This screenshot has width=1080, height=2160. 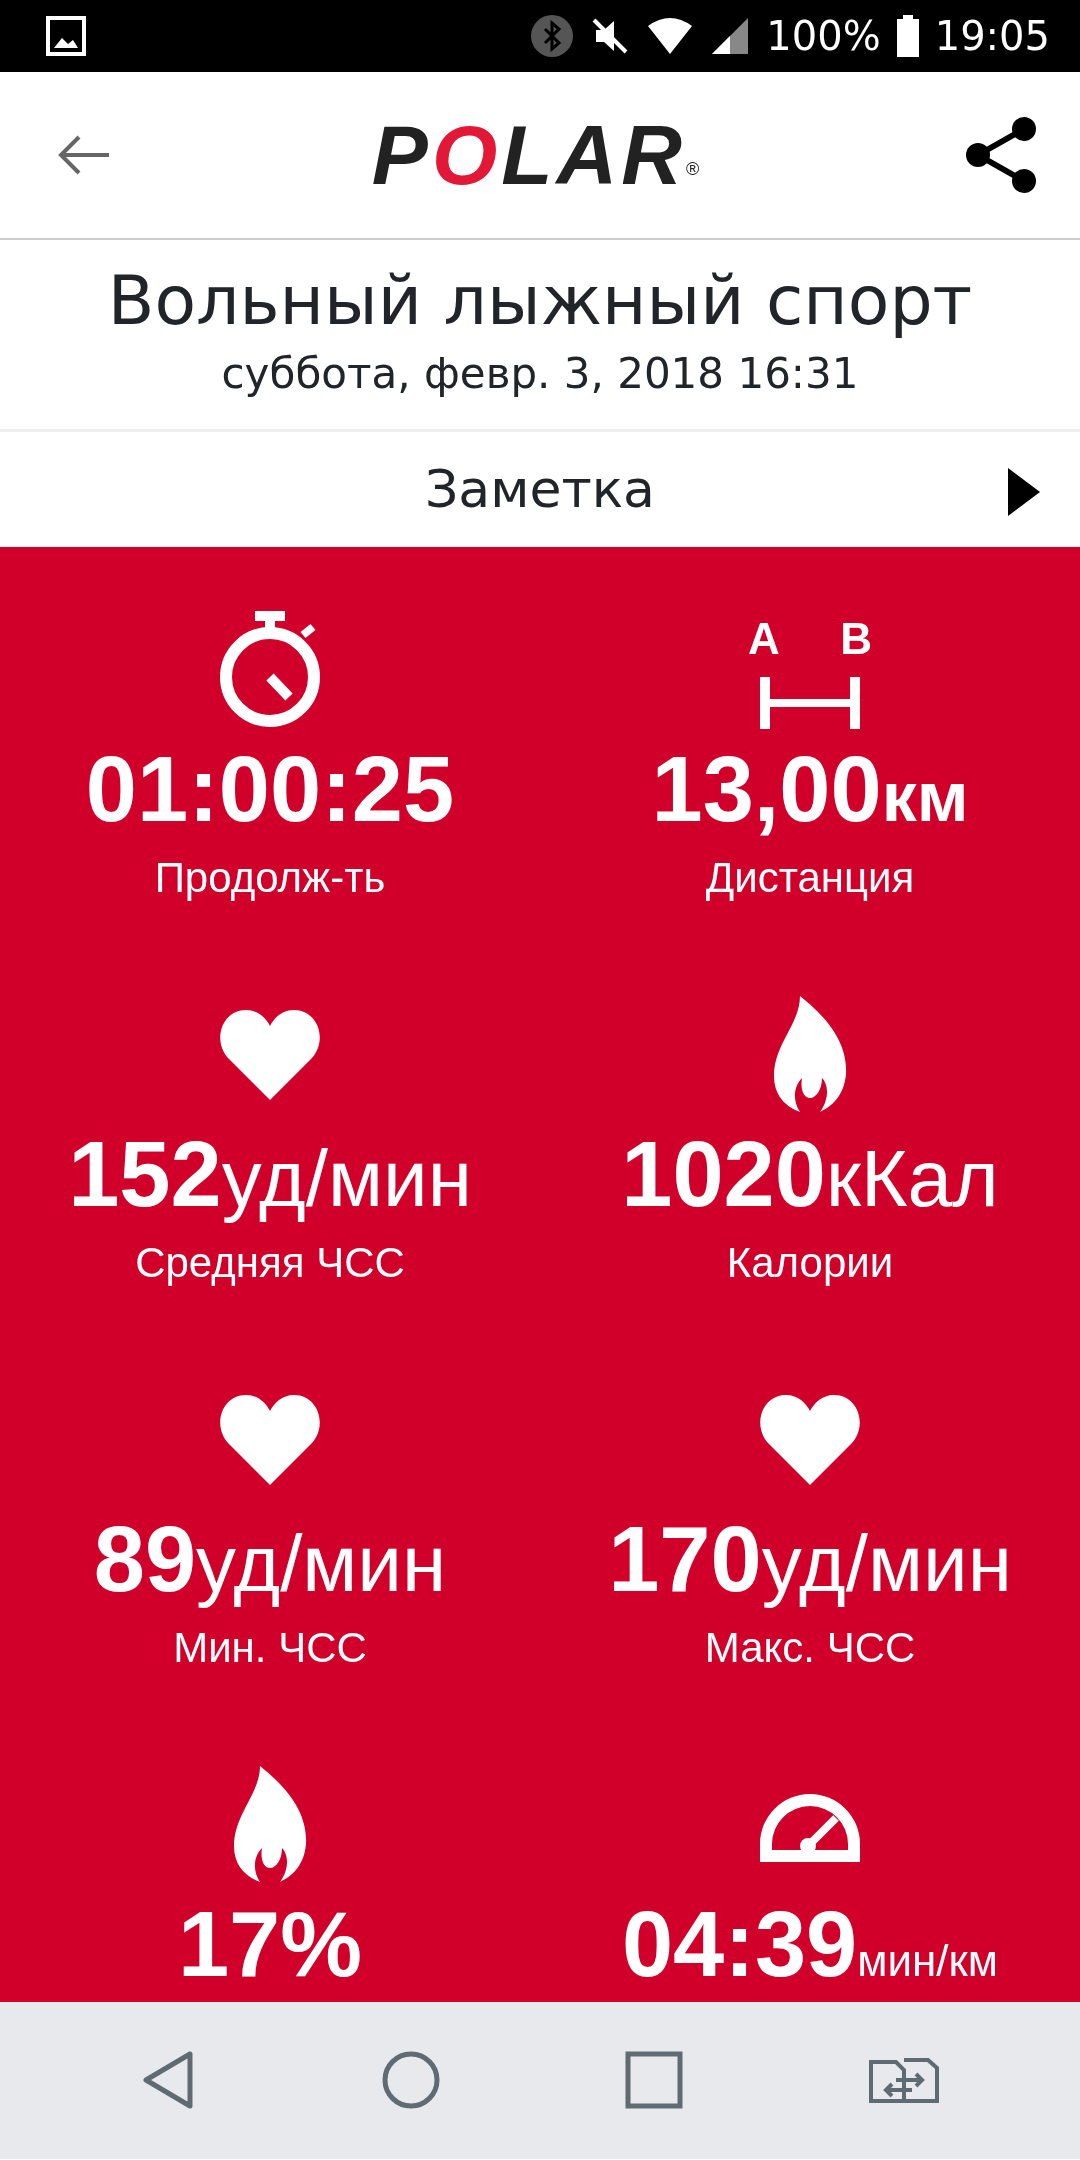 I want to click on stat-value: 01:00:25, so click(x=270, y=789).